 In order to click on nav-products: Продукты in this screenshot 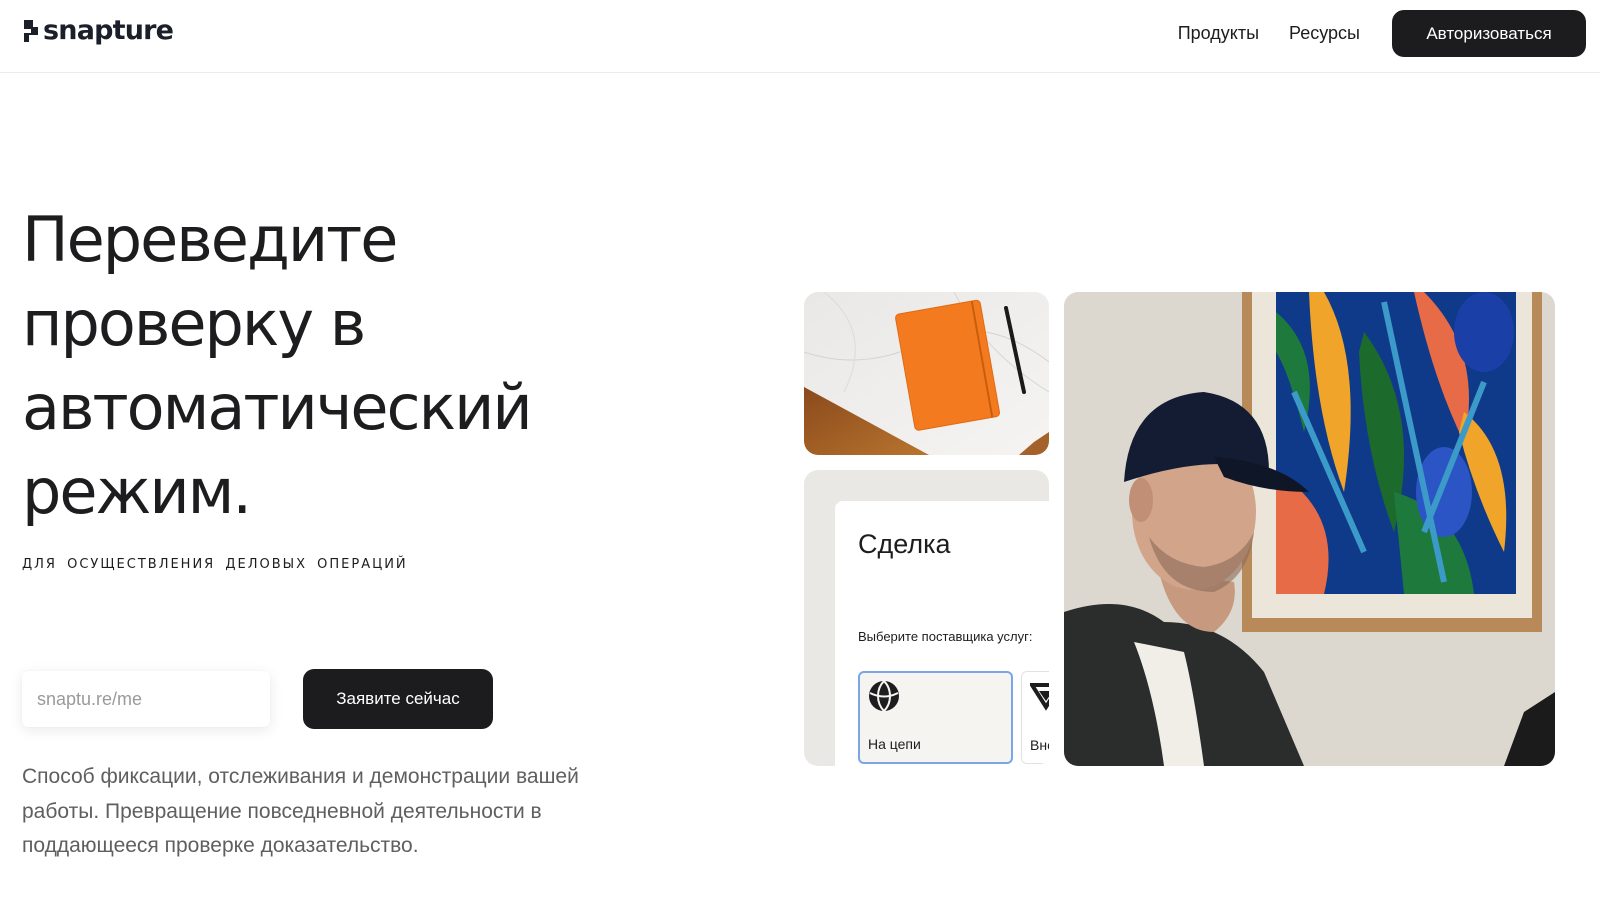, I will do `click(1218, 33)`.